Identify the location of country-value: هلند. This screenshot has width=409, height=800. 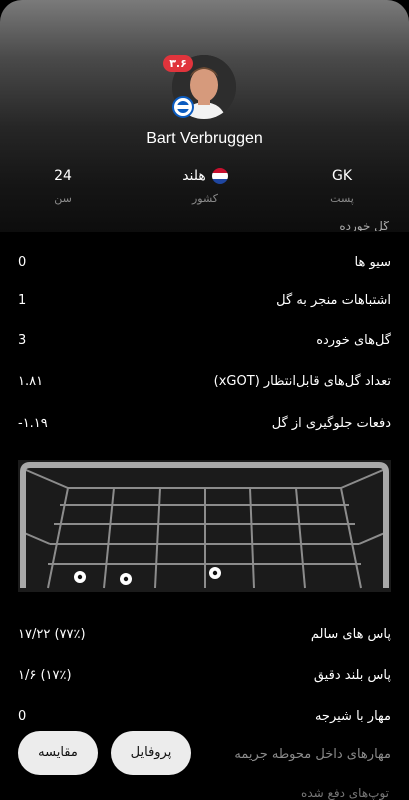
(194, 176).